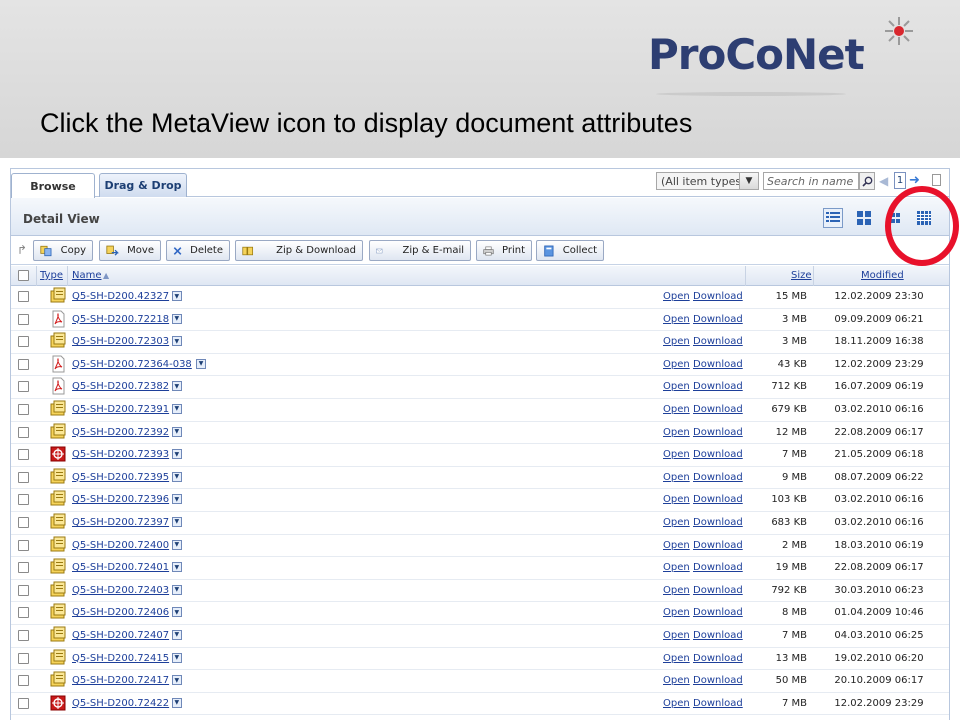 The height and width of the screenshot is (720, 960). Describe the element at coordinates (51, 275) in the screenshot. I see `column-type-header: Type` at that location.